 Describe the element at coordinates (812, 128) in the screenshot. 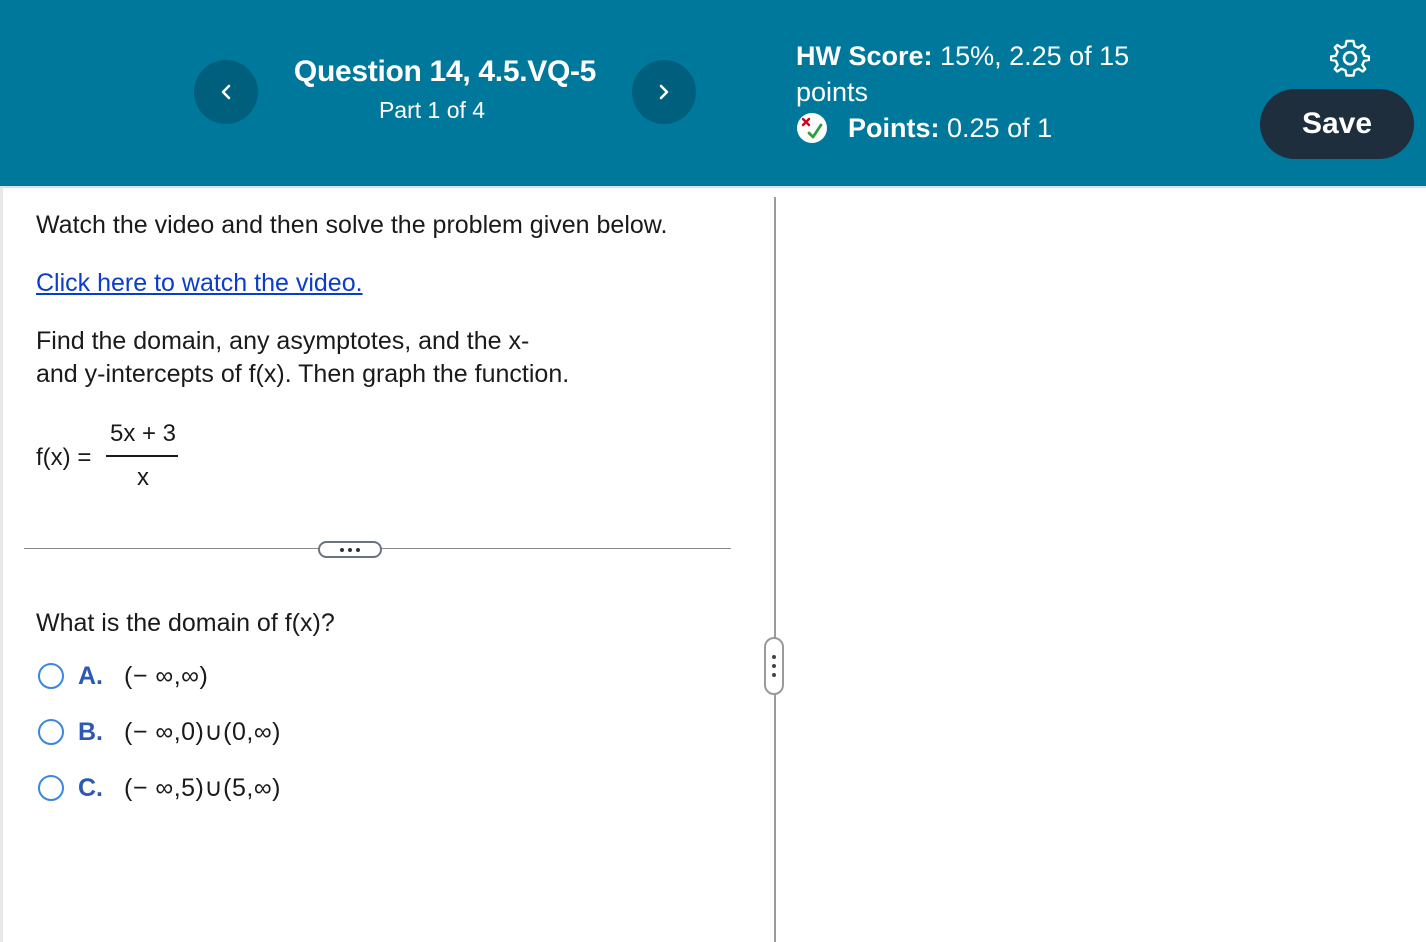

I see `partial-credit-icon` at that location.